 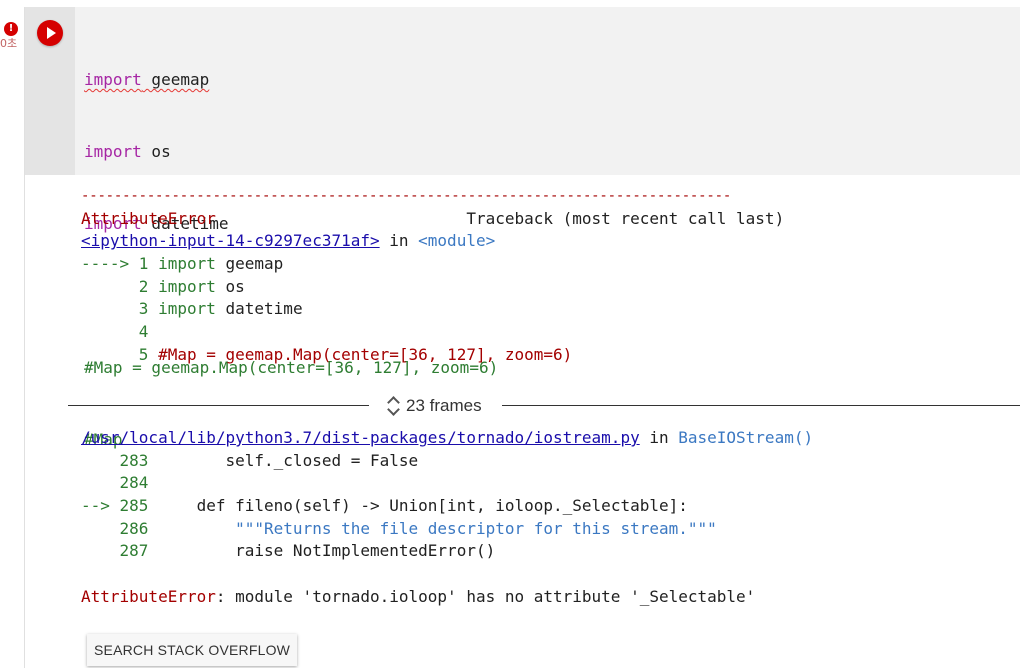 What do you see at coordinates (143, 309) in the screenshot?
I see `line-number: 3` at bounding box center [143, 309].